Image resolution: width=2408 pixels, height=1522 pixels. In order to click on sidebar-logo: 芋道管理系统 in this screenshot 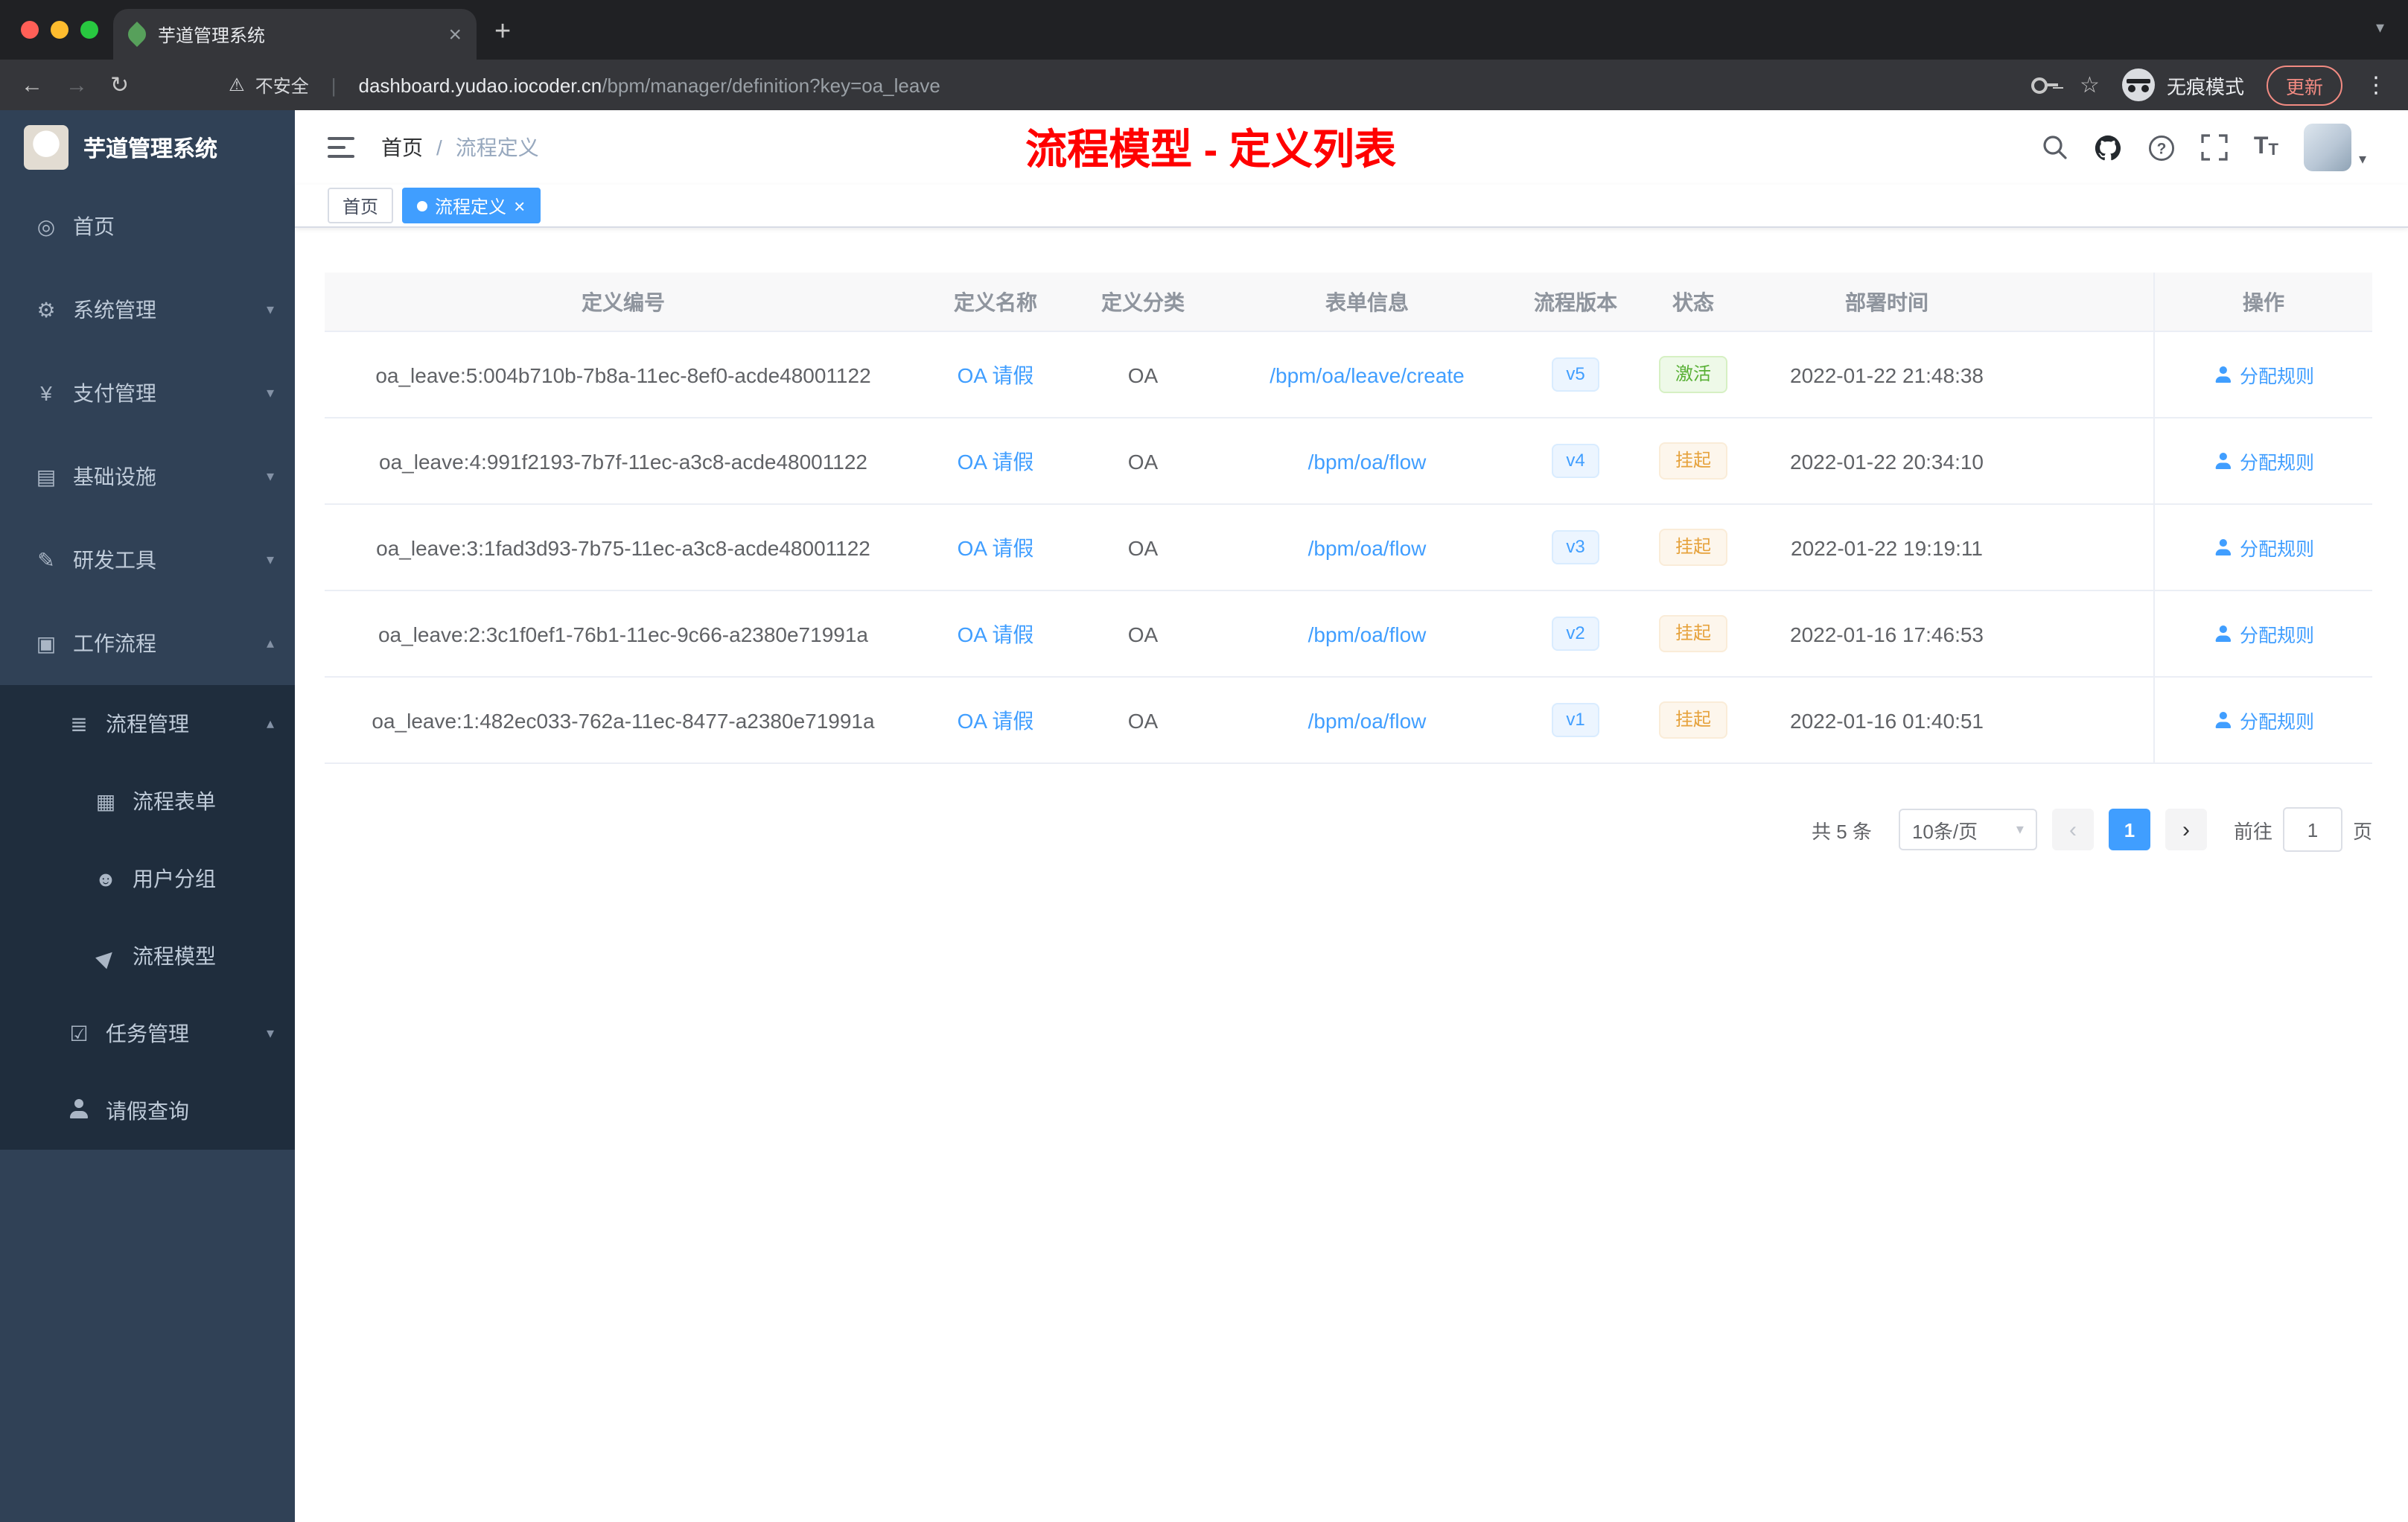, I will do `click(147, 147)`.